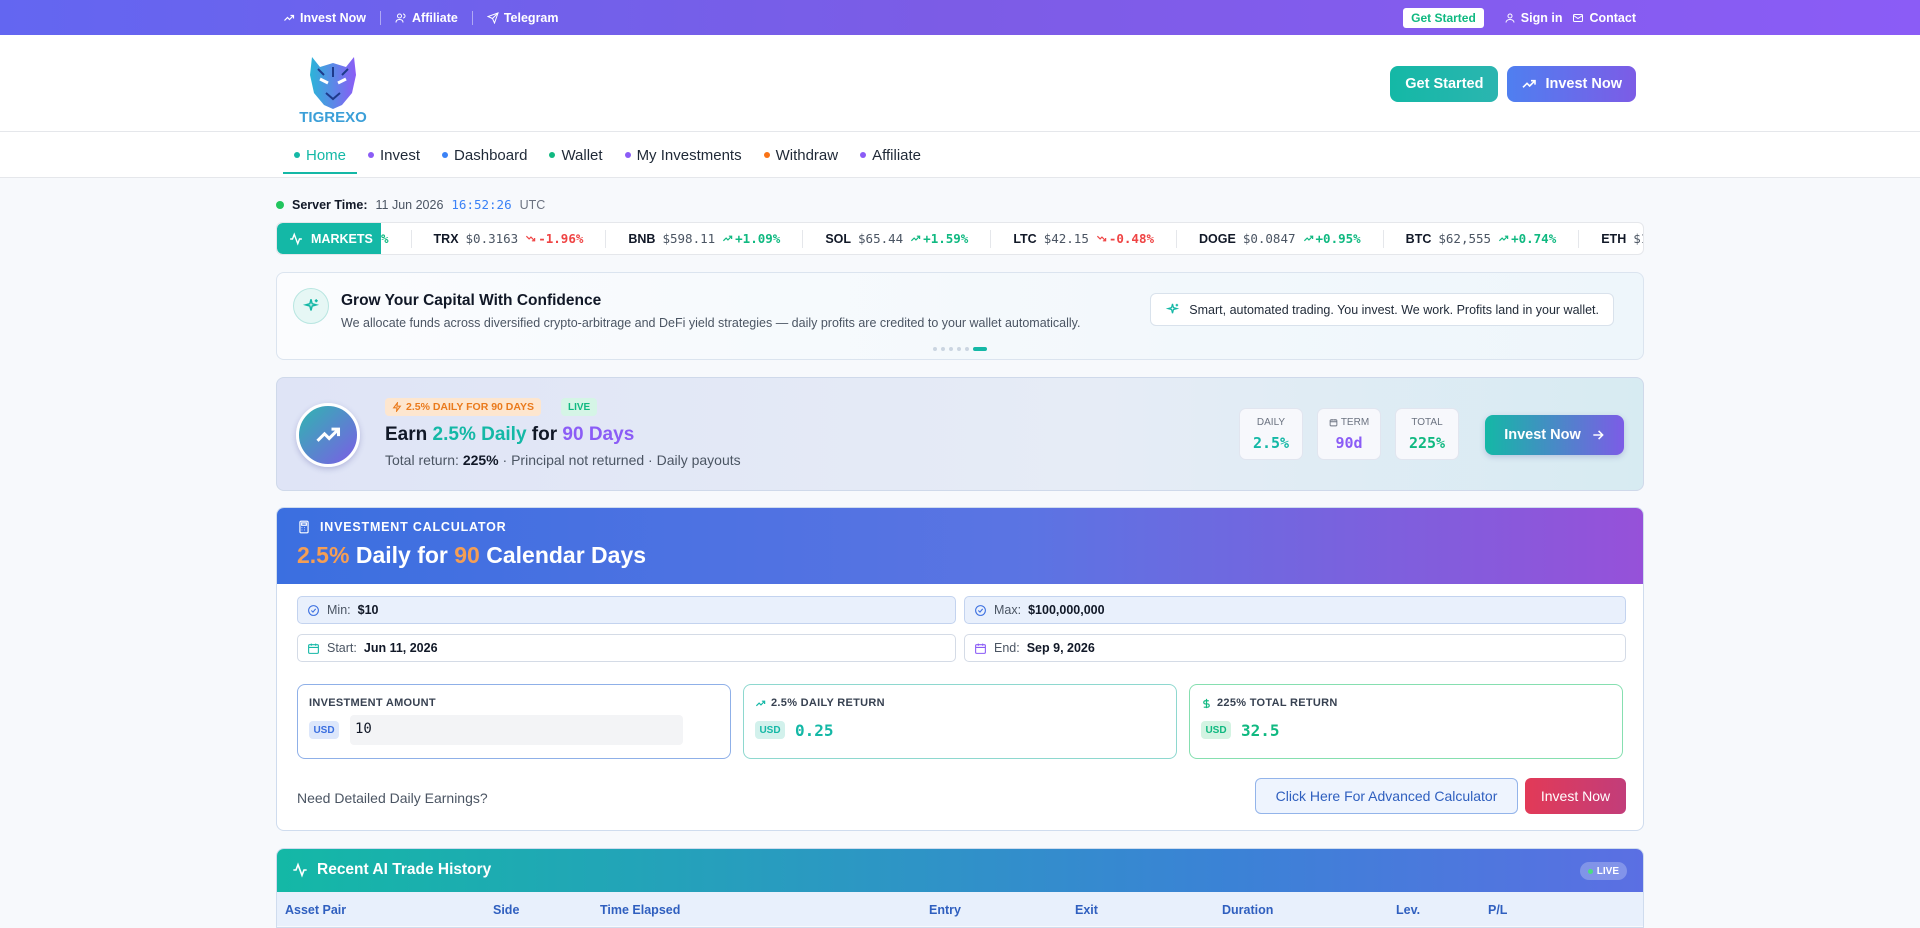 The image size is (1920, 928). What do you see at coordinates (1260, 730) in the screenshot?
I see `total-return-value: 32.5` at bounding box center [1260, 730].